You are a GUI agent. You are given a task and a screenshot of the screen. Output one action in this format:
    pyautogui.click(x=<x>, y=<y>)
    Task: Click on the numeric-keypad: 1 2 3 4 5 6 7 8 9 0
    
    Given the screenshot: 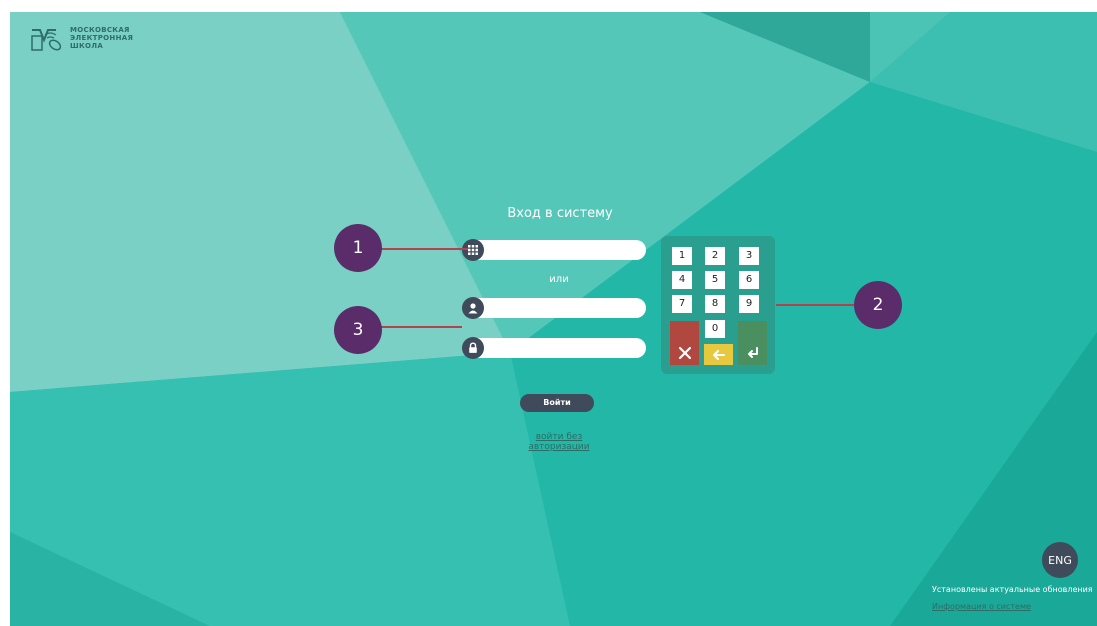 What is the action you would take?
    pyautogui.click(x=718, y=305)
    